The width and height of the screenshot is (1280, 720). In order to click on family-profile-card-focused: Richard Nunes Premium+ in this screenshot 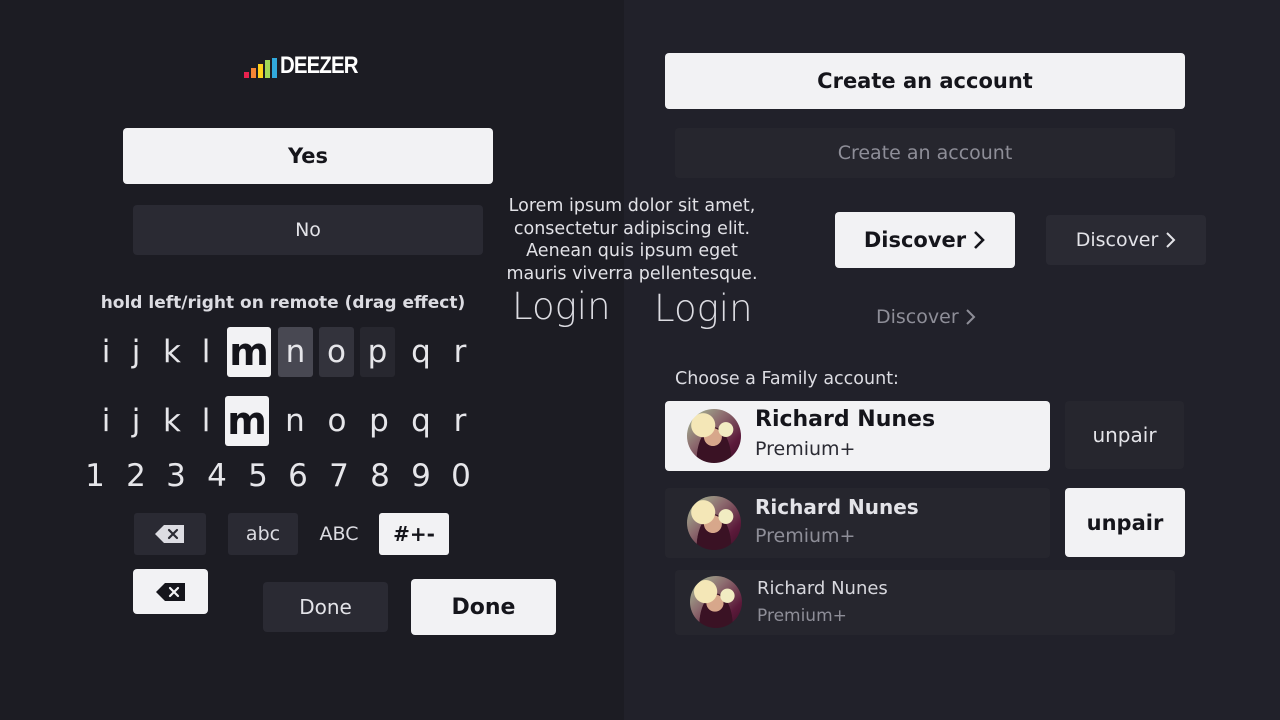, I will do `click(857, 436)`.